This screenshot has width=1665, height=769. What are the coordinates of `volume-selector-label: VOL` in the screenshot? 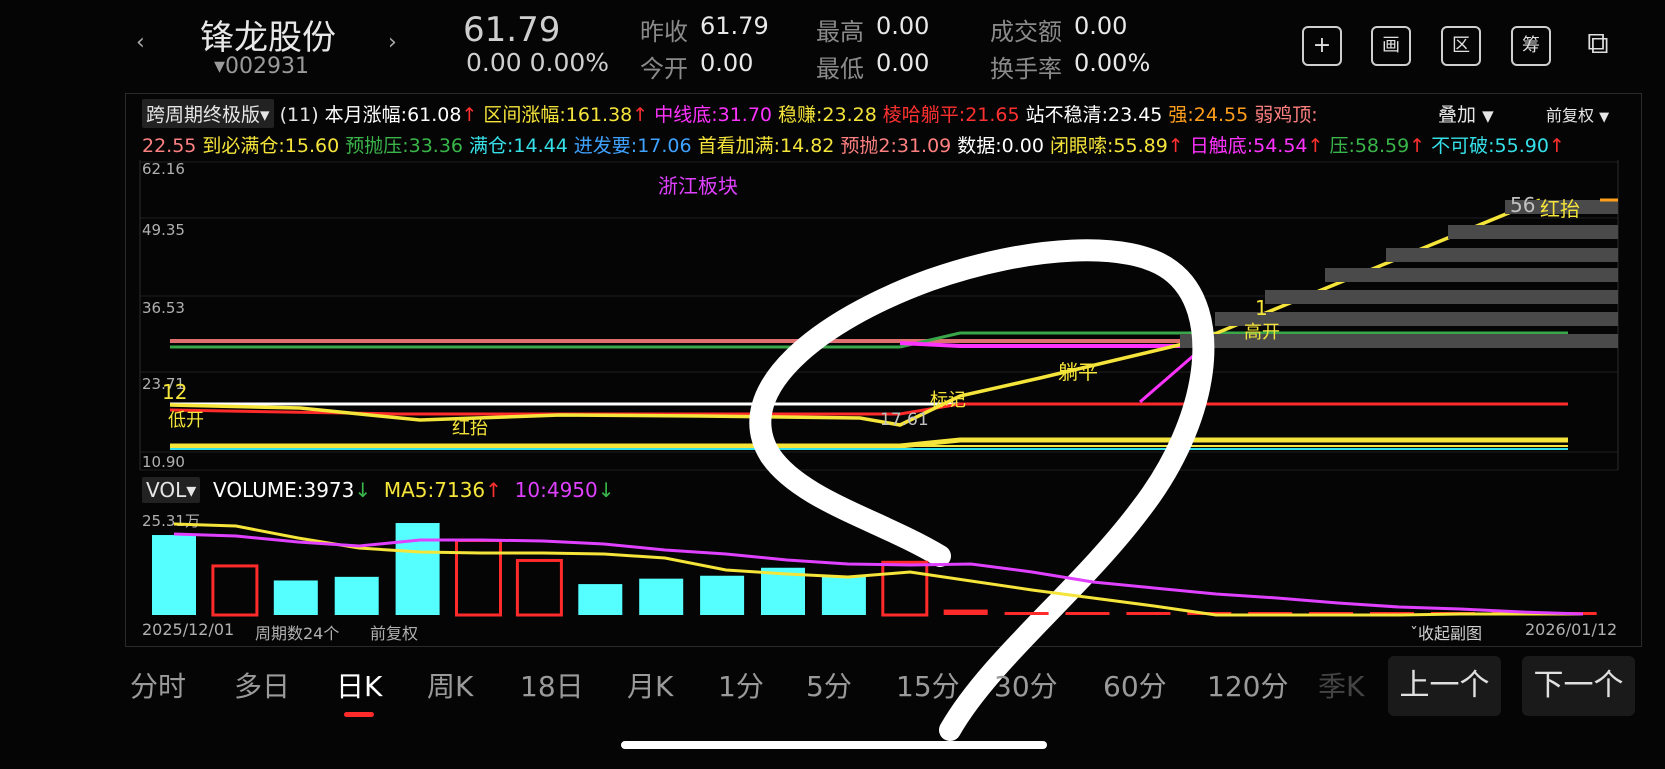 It's located at (166, 490).